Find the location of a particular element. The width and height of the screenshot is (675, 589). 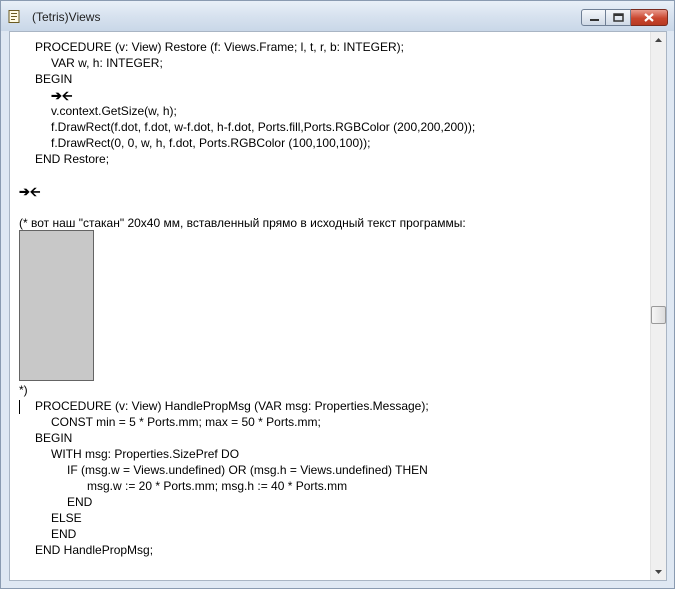

code-line: END HandlePropMsg; is located at coordinates (94, 550).